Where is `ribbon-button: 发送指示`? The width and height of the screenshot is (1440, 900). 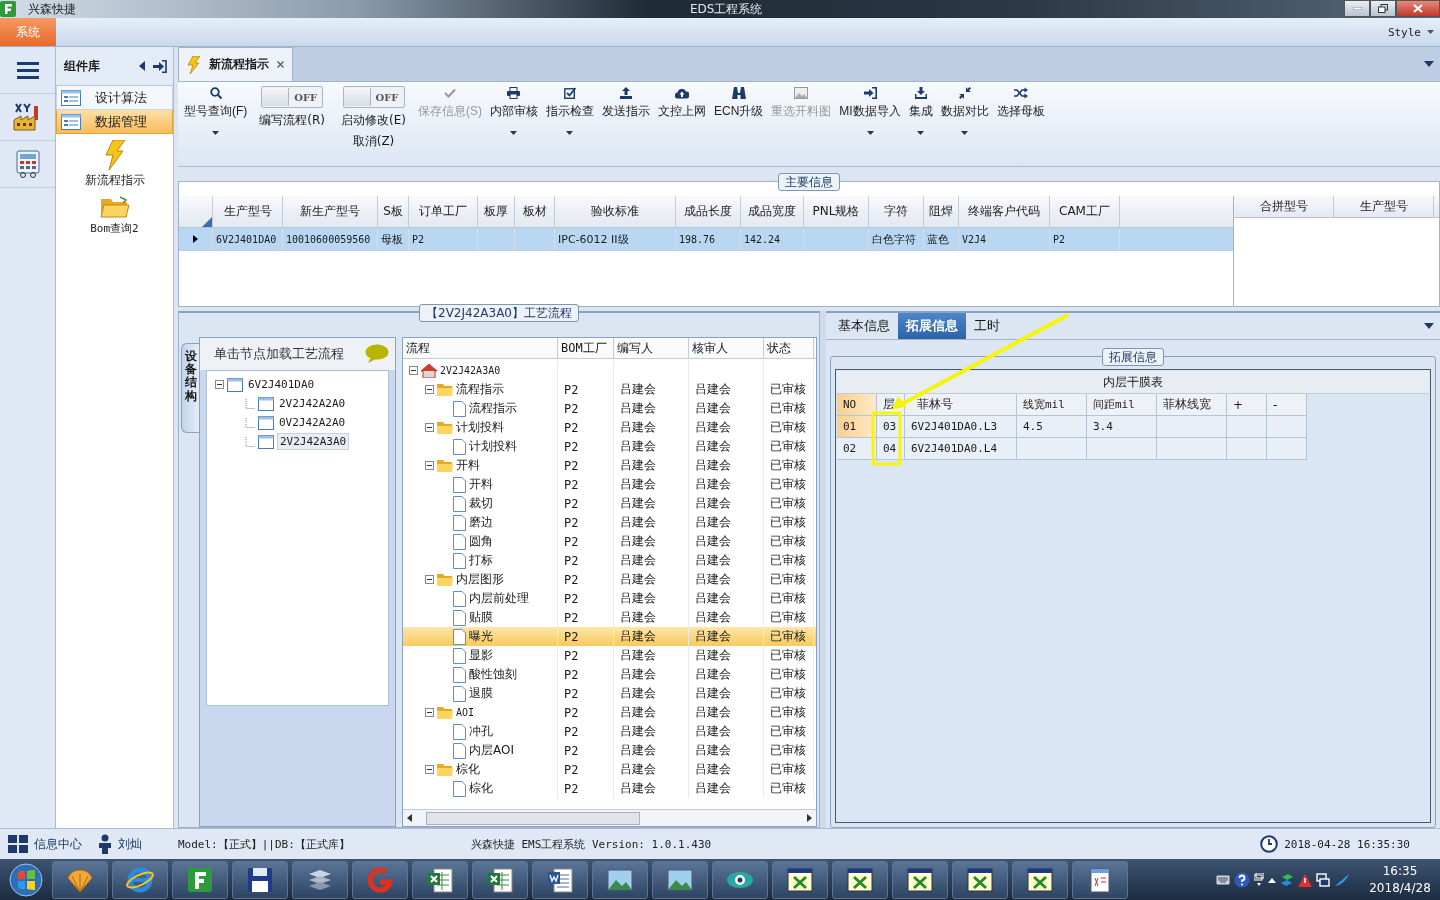 ribbon-button: 发送指示 is located at coordinates (626, 116).